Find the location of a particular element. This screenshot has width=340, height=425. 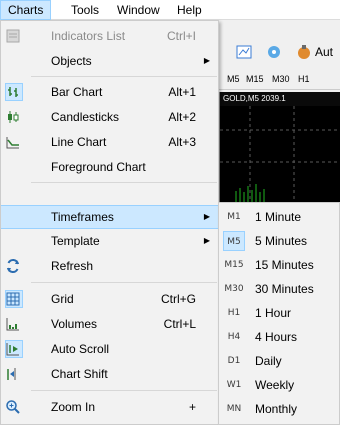

timeframe-item-h1: H1 1 Hour is located at coordinates (279, 313).